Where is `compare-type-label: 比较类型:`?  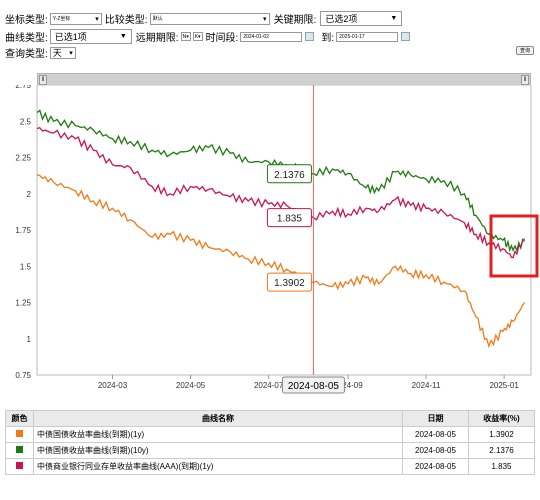
compare-type-label: 比较类型: is located at coordinates (126, 20).